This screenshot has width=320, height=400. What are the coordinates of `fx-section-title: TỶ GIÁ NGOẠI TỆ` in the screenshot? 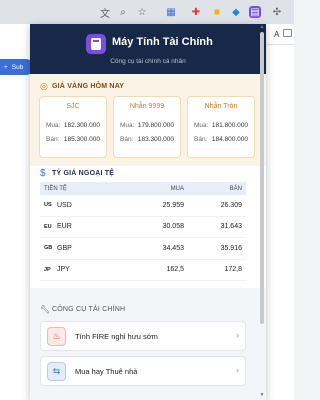 It's located at (83, 173).